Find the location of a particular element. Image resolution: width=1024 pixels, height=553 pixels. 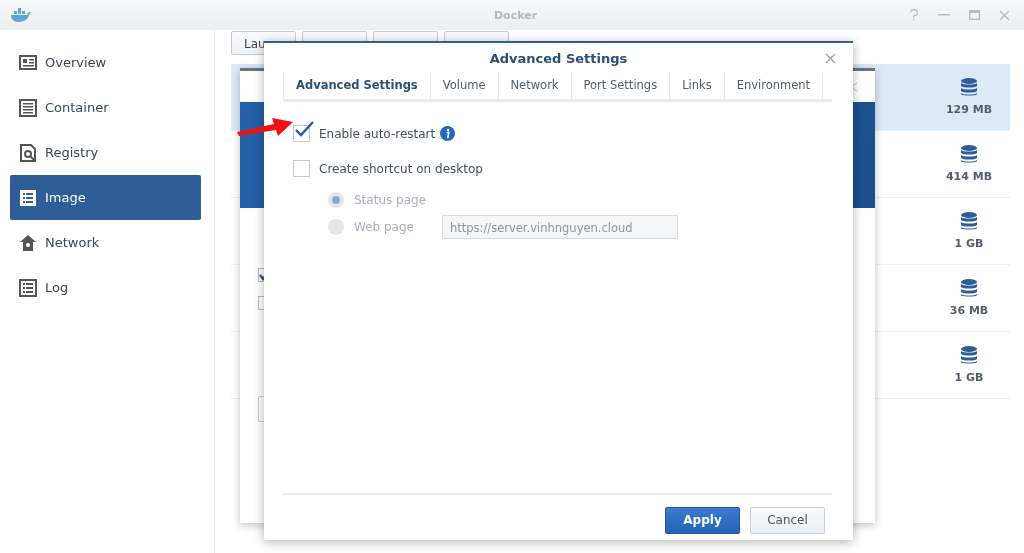

sidebar-item: Container is located at coordinates (105, 107).